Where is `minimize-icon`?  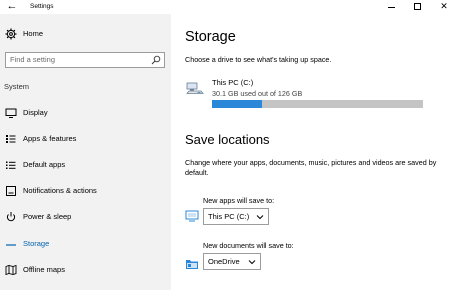
minimize-icon is located at coordinates (391, 7).